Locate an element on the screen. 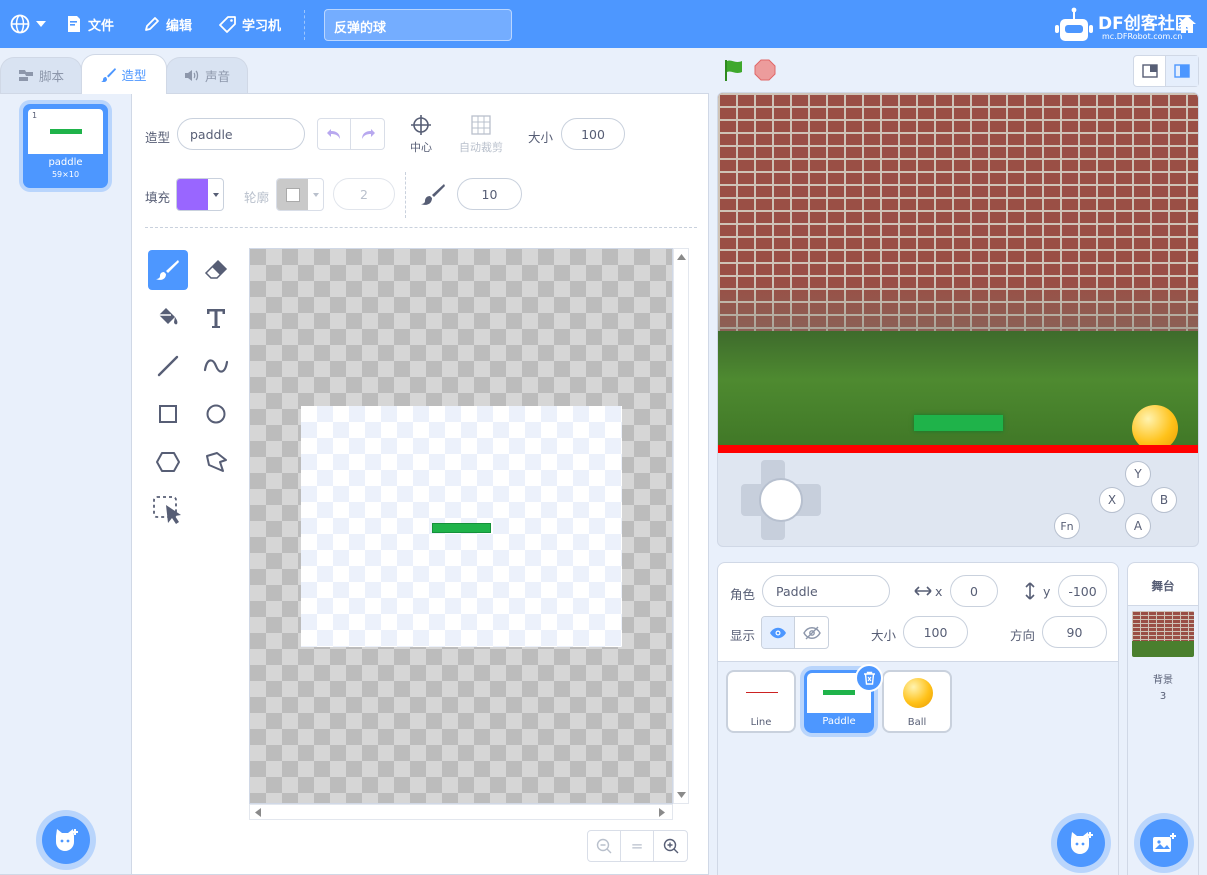 This screenshot has width=1207, height=875. vertical-scrollbar is located at coordinates (681, 526).